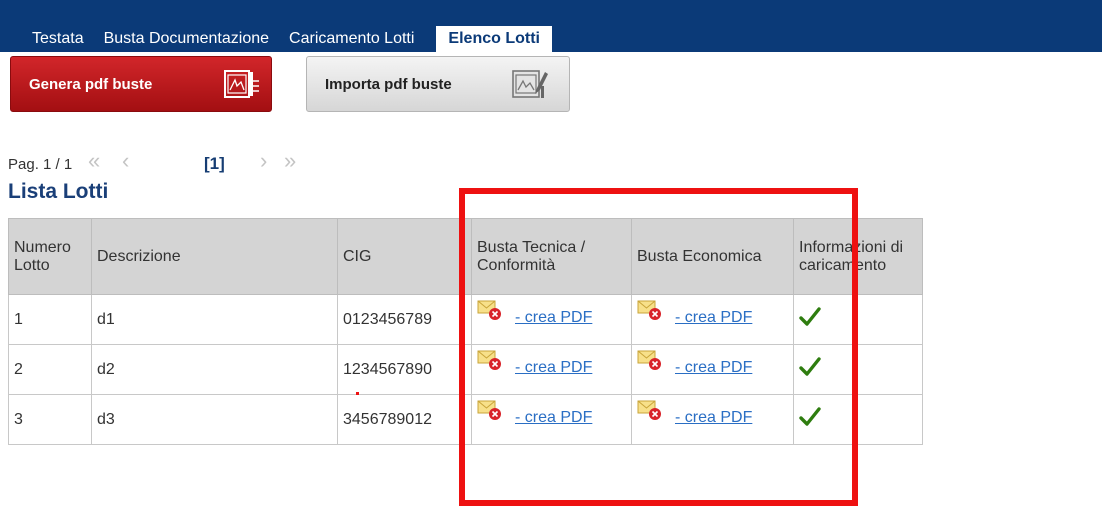 This screenshot has width=1102, height=506. I want to click on pdf-import-icon, so click(531, 87).